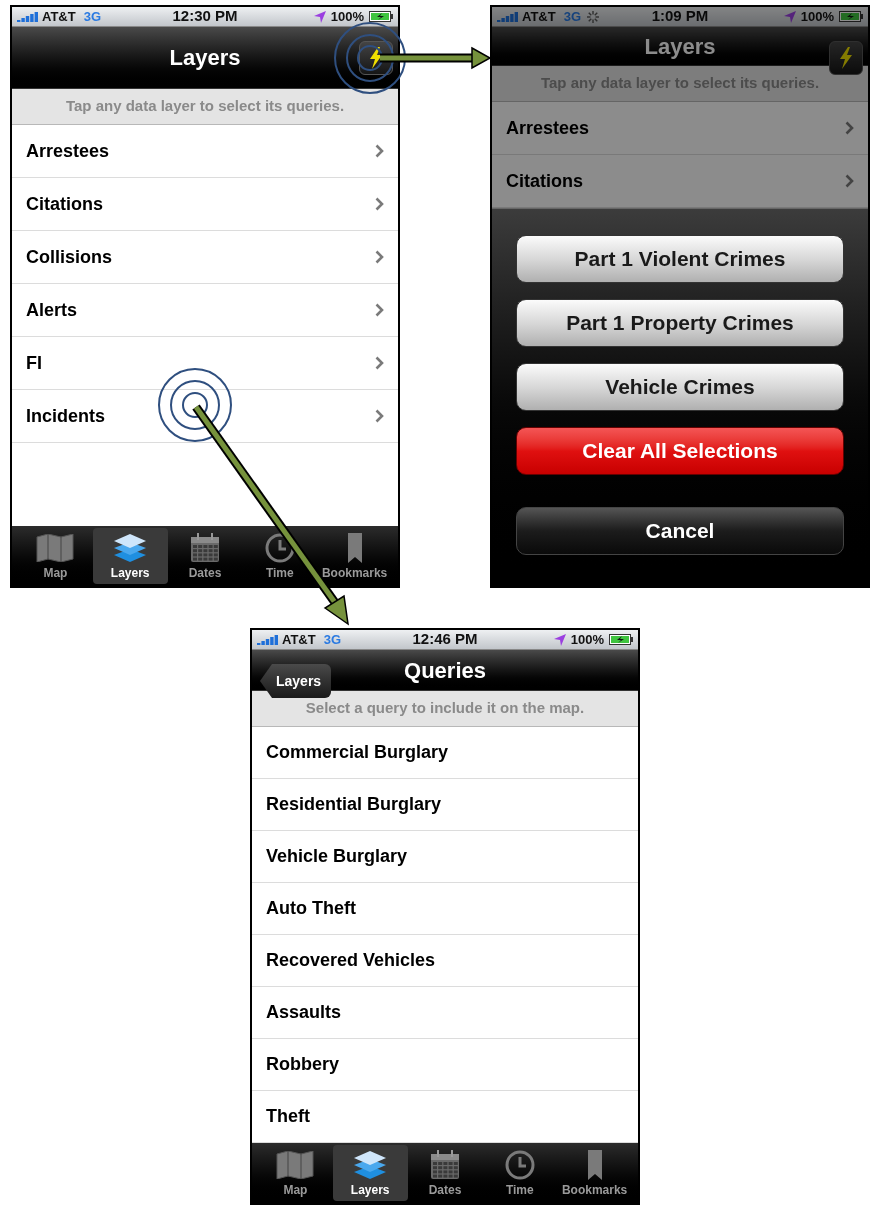  Describe the element at coordinates (445, 857) in the screenshot. I see `list-row: Vehicle Burglary` at that location.